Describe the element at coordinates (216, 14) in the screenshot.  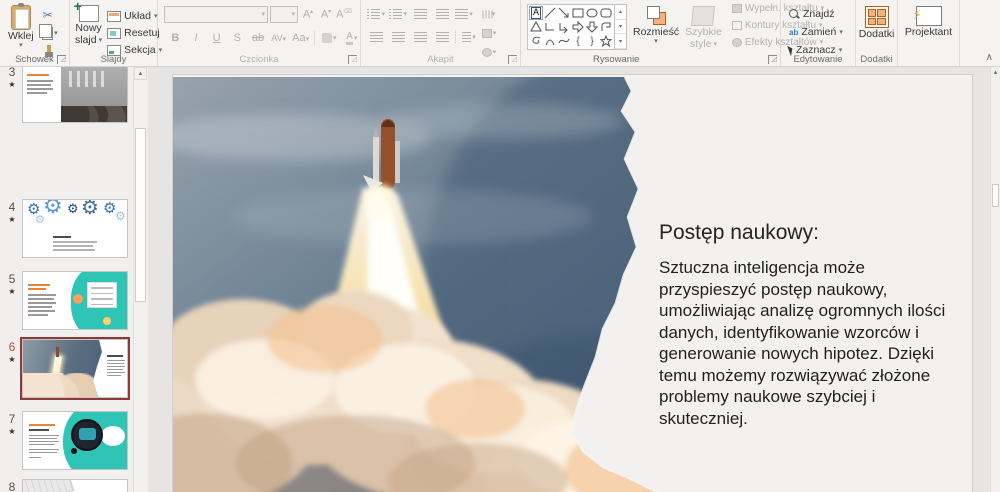
I see `font-name-combo: ▾` at that location.